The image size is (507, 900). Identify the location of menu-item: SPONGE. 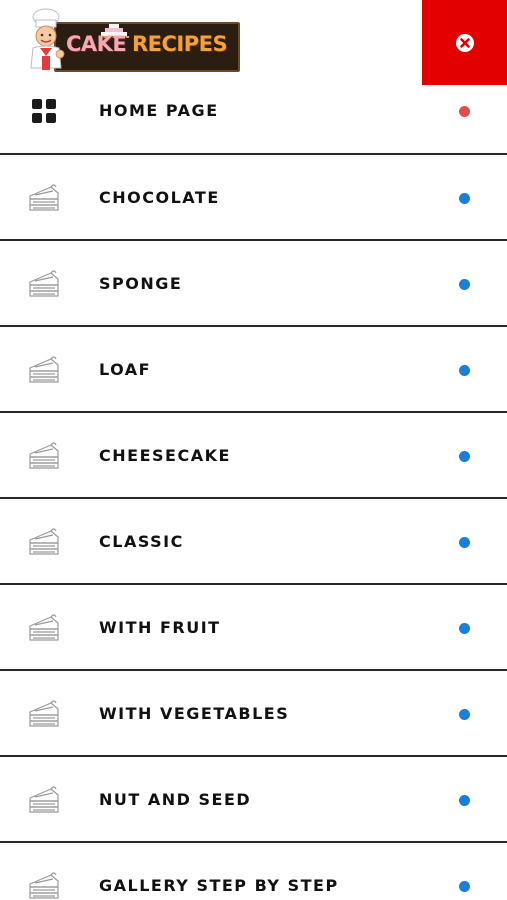
(253, 284).